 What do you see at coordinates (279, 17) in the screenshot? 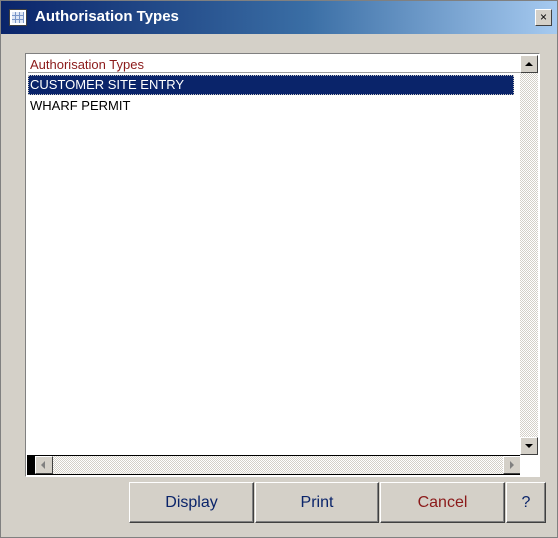
I see `title-bar: Authorisation Types ×` at bounding box center [279, 17].